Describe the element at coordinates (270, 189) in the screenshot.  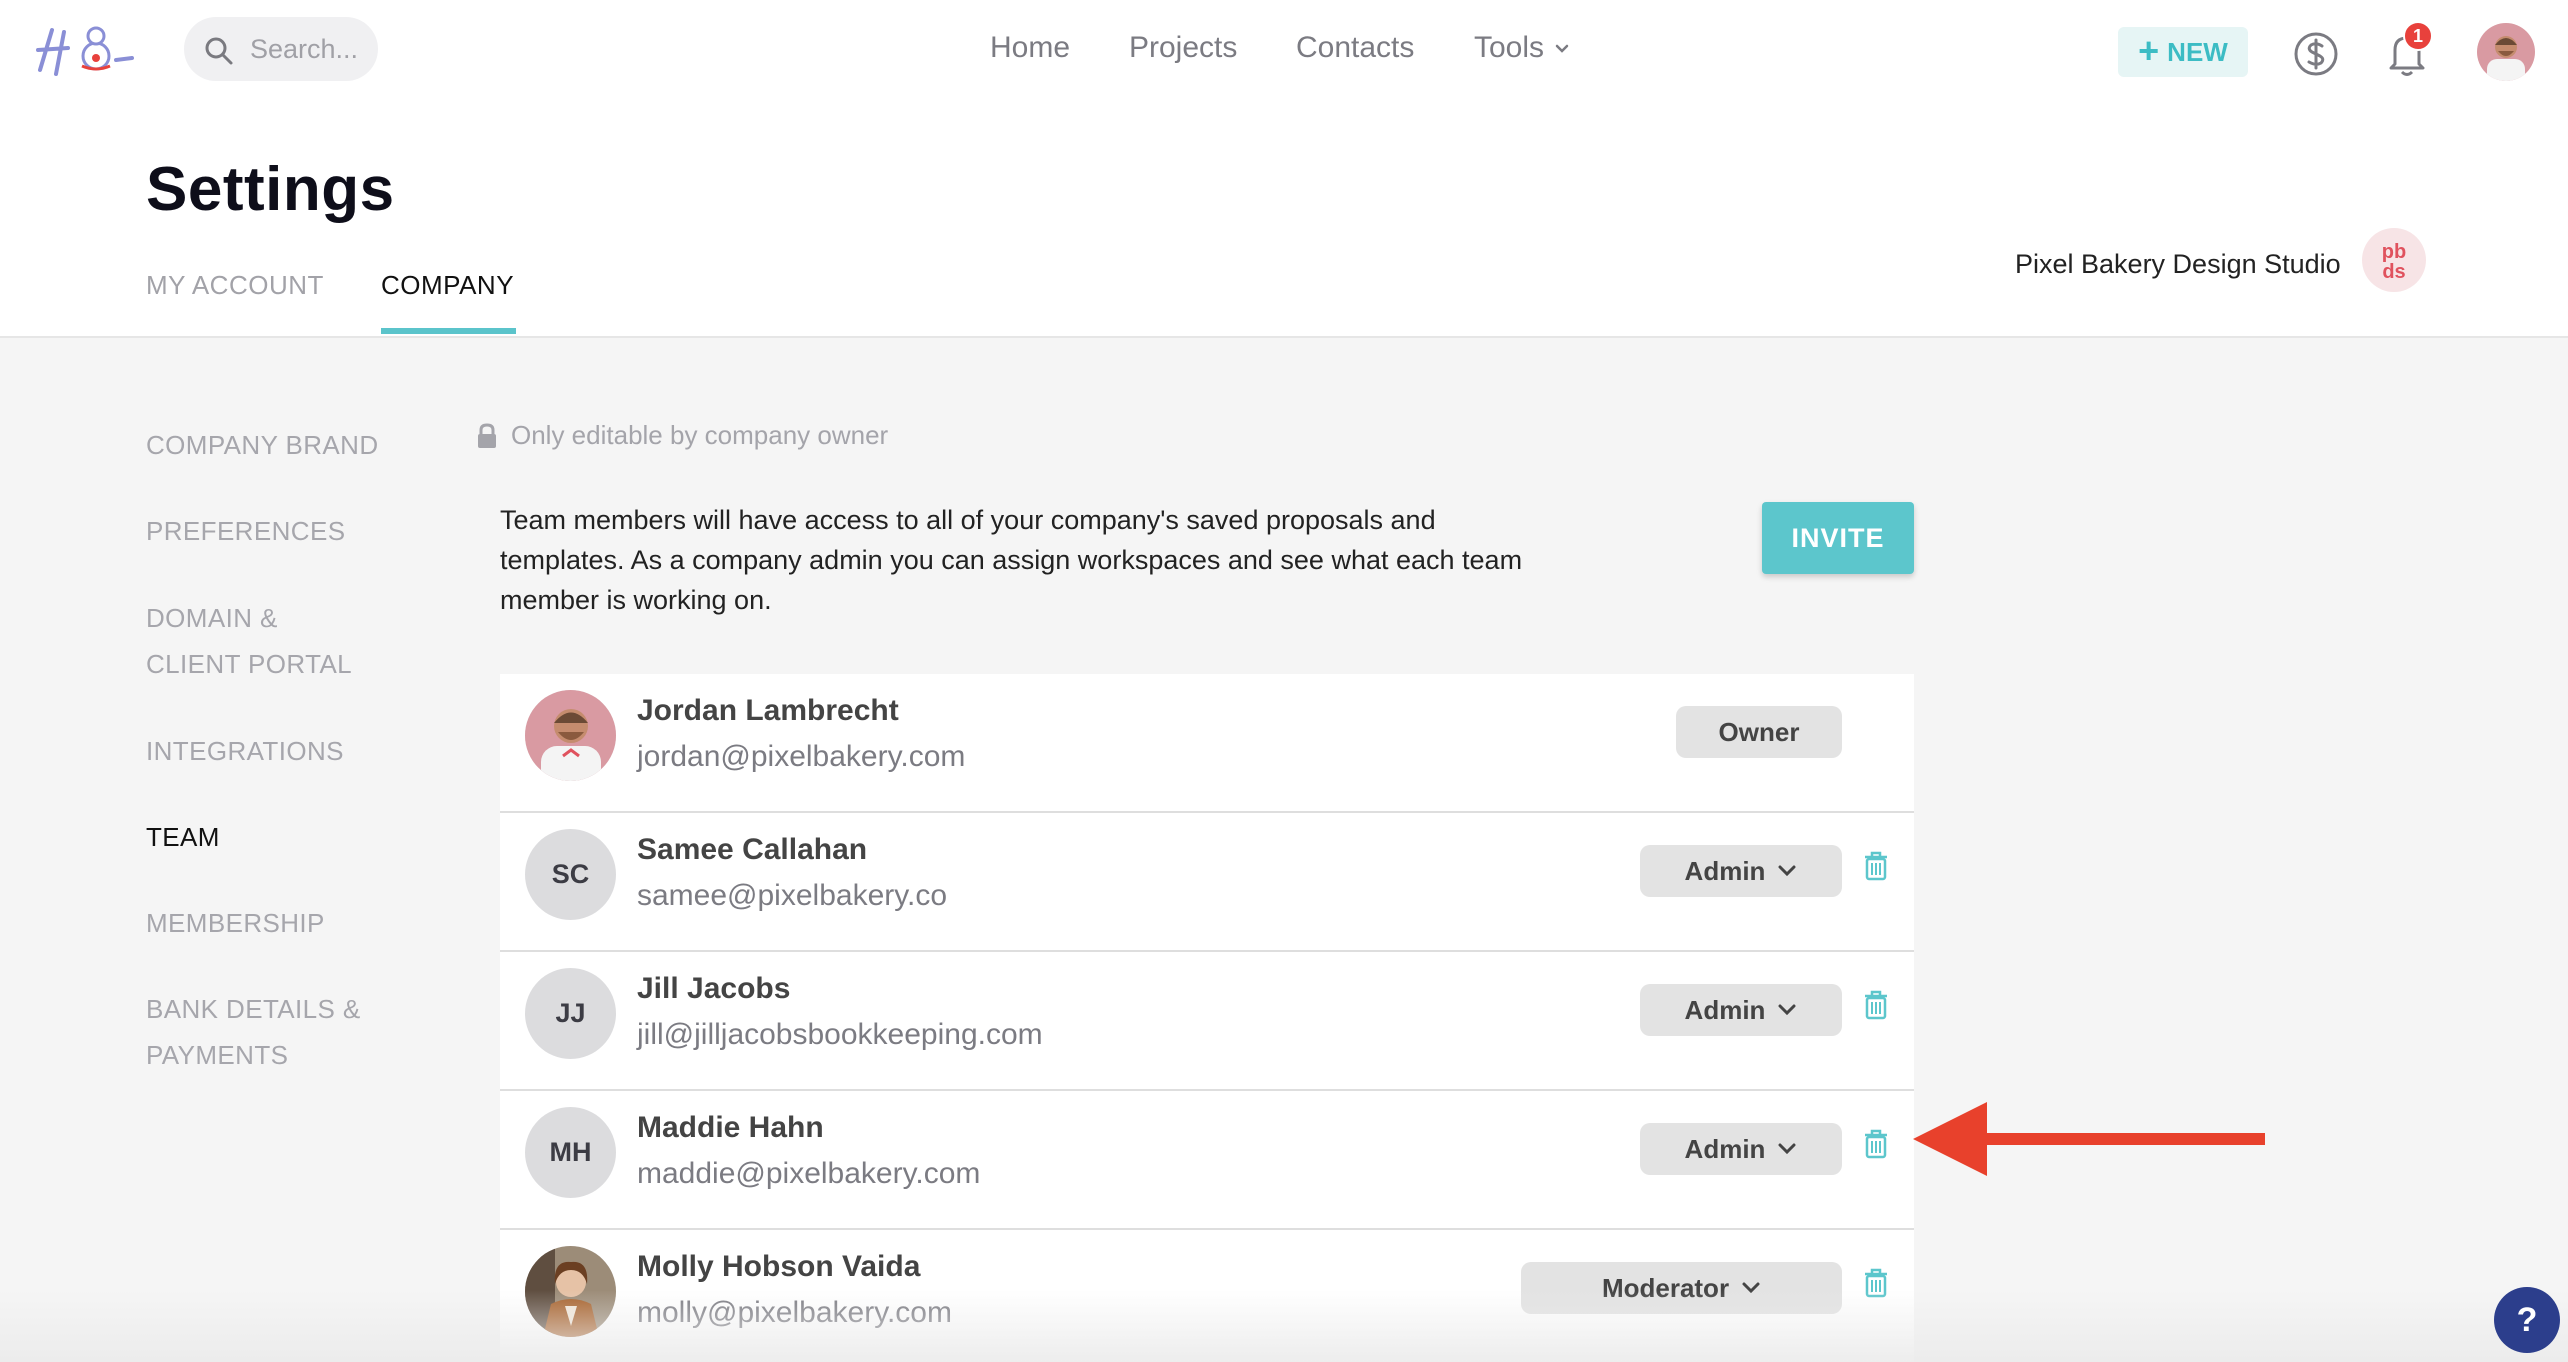
I see `page-title: Settings` at that location.